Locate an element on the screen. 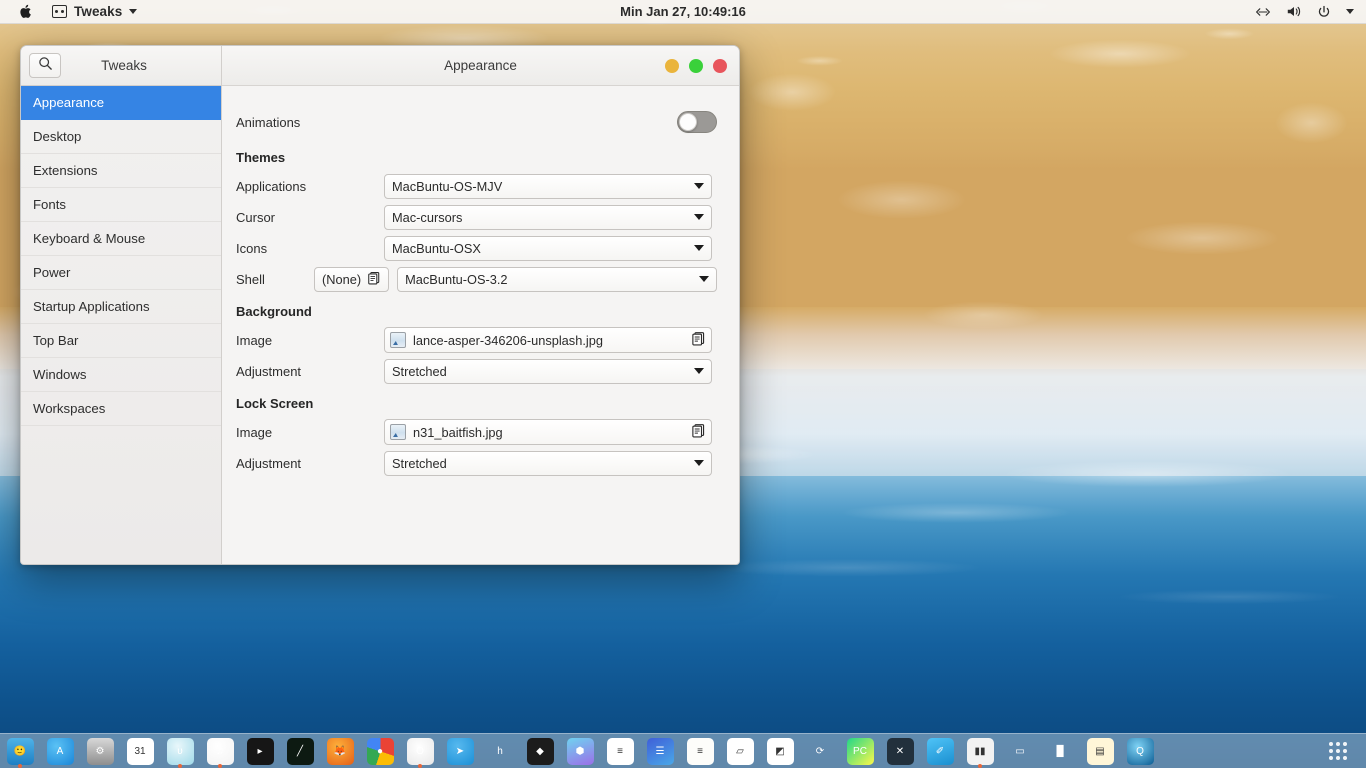 This screenshot has height=768, width=1366. close-button is located at coordinates (720, 65).